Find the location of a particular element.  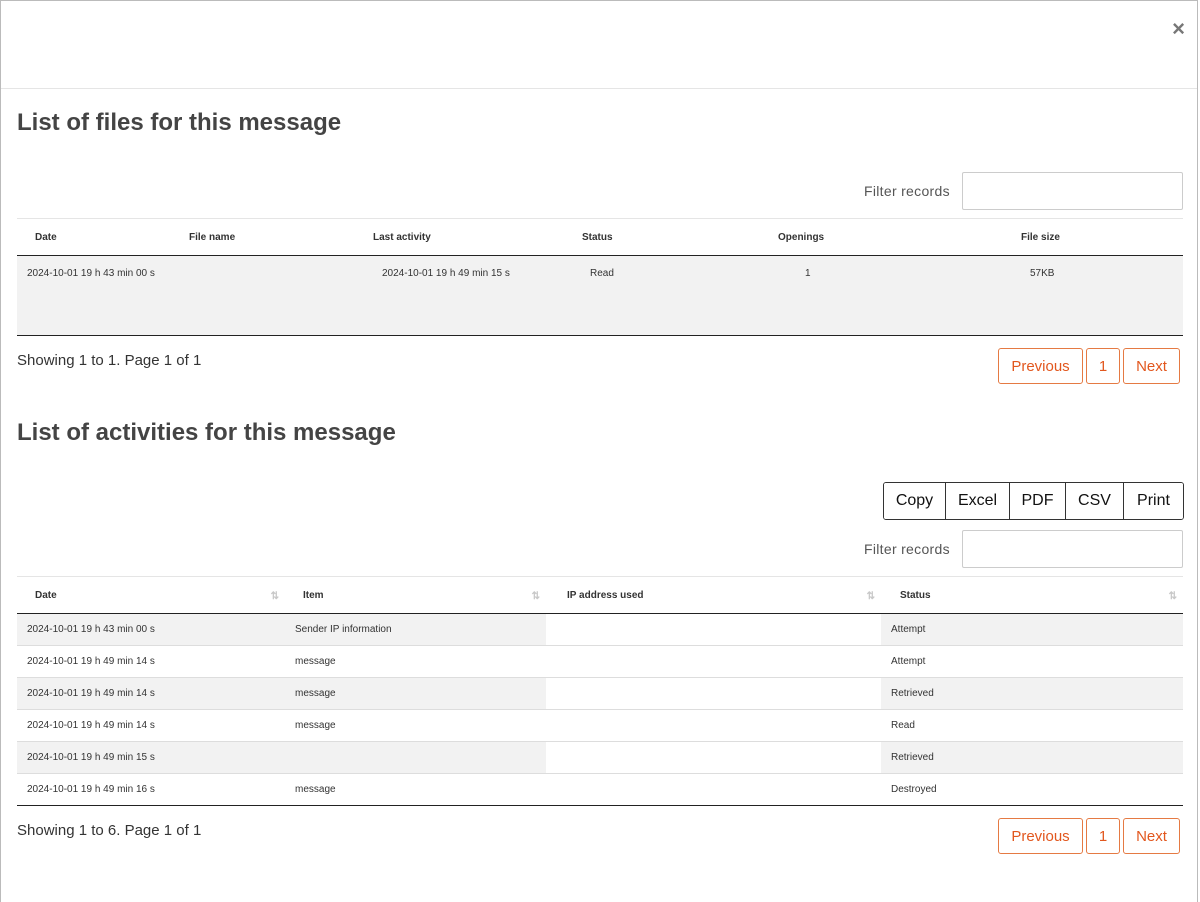

activities-pagination: Previous 1 Next is located at coordinates (1089, 836).